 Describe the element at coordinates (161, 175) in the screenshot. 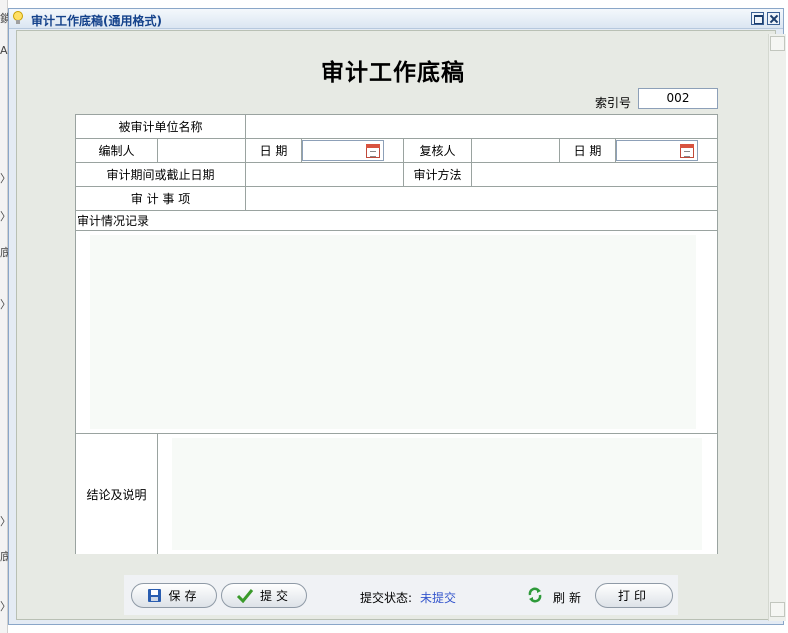

I see `period-label: 审计期间或截止日期` at that location.